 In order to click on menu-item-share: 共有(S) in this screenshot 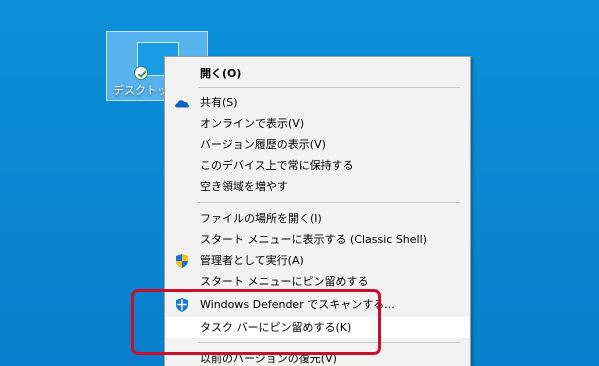, I will do `click(317, 102)`.